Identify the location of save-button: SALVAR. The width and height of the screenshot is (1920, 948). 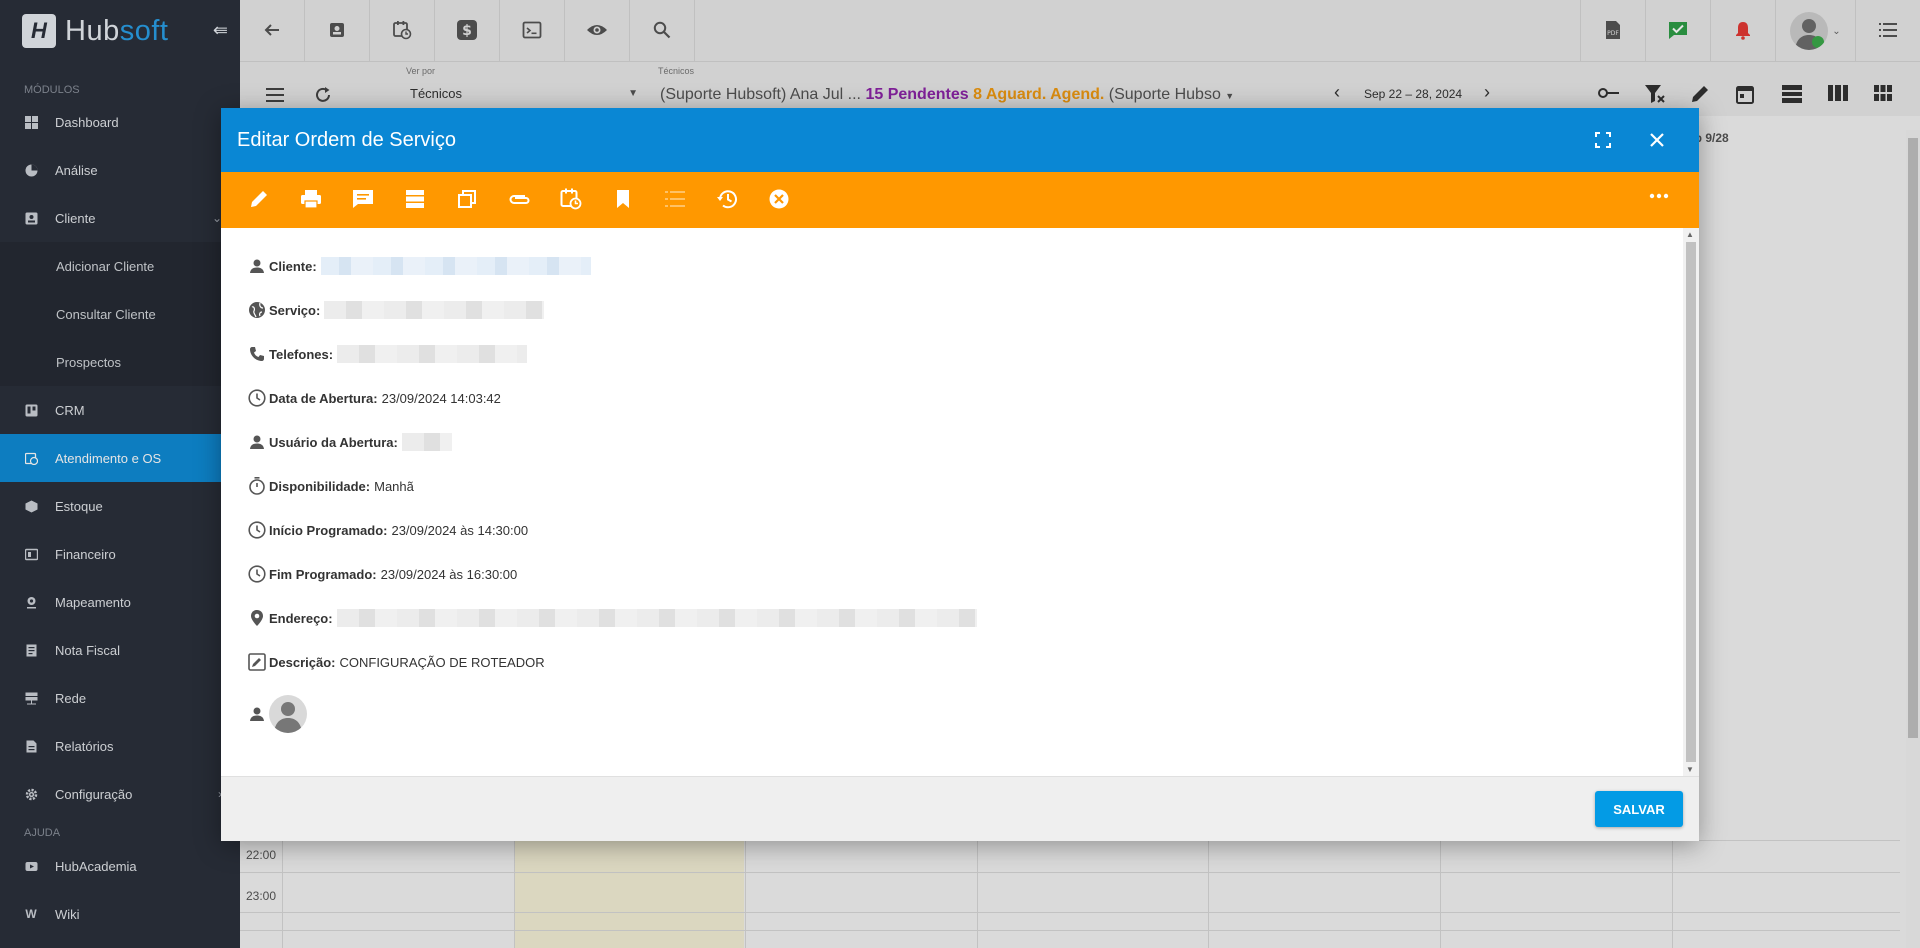
(1639, 809).